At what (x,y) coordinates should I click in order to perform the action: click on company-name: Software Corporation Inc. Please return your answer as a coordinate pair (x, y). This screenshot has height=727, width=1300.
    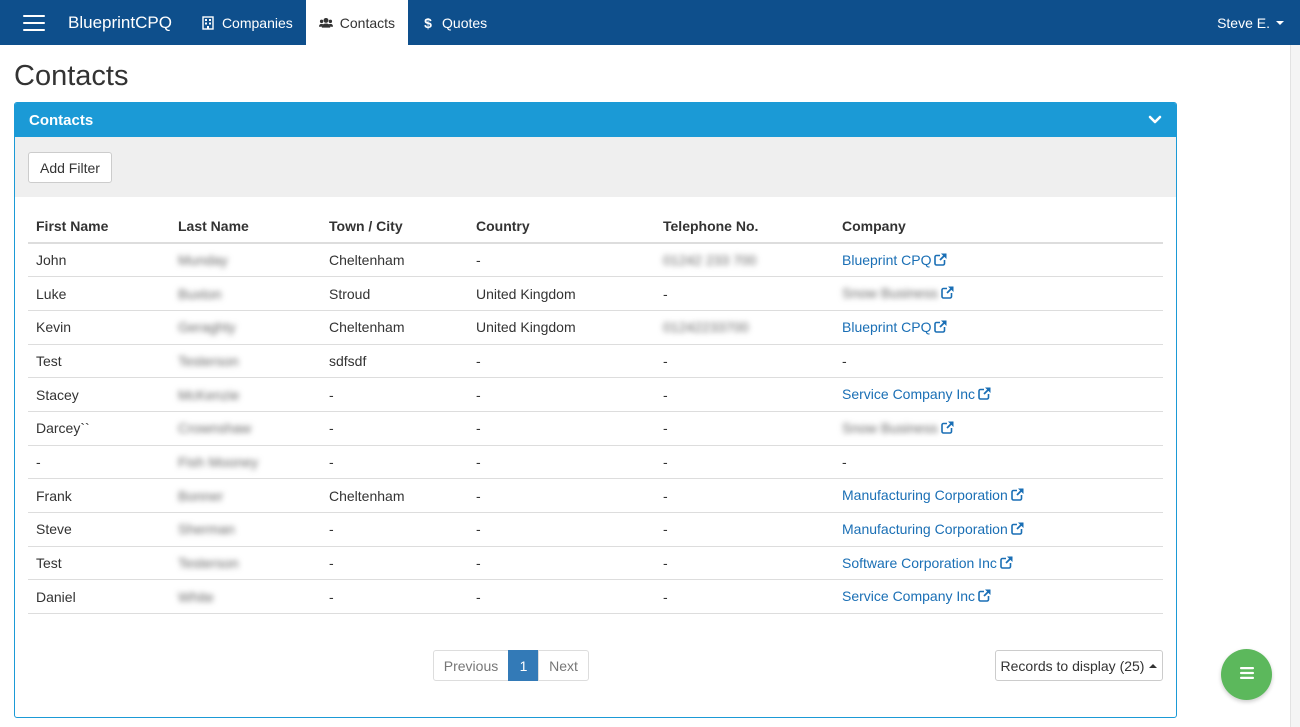
    Looking at the image, I should click on (919, 562).